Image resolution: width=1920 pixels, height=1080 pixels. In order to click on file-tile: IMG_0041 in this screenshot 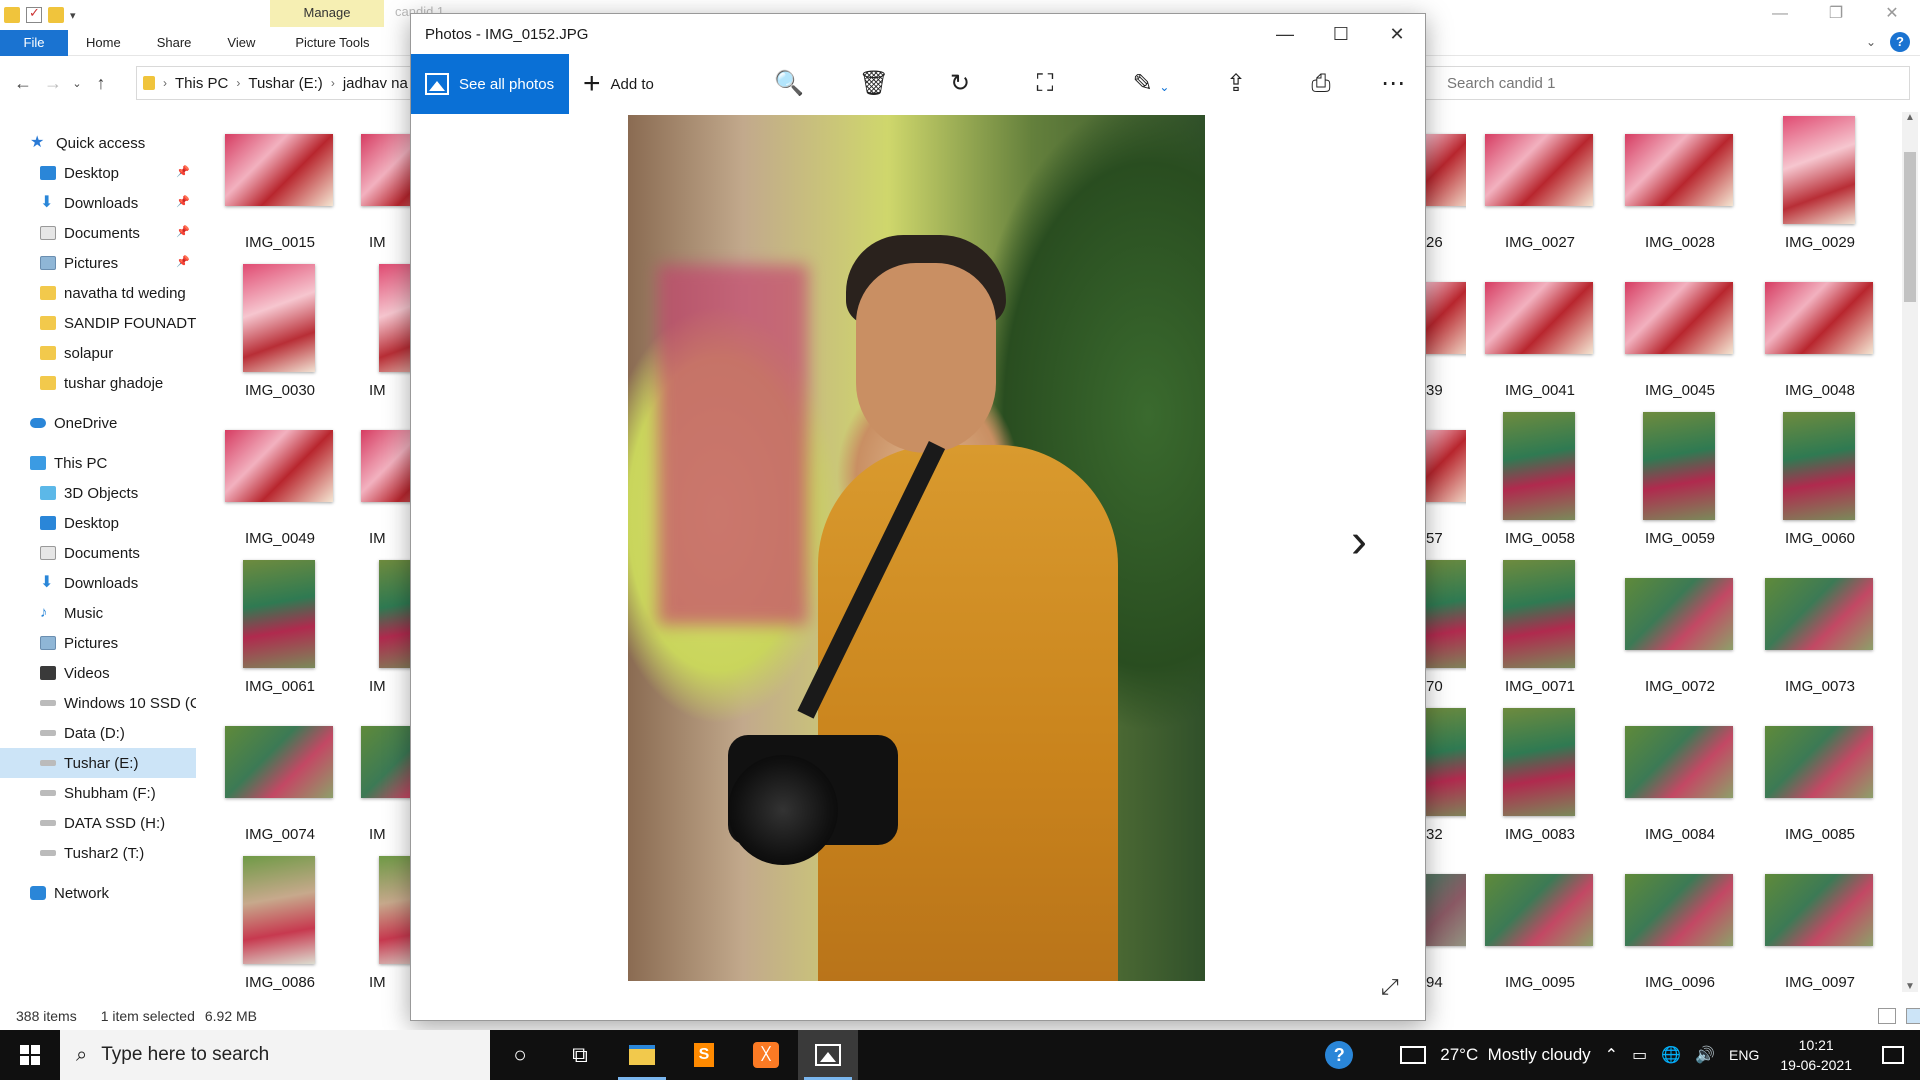, I will do `click(1540, 332)`.